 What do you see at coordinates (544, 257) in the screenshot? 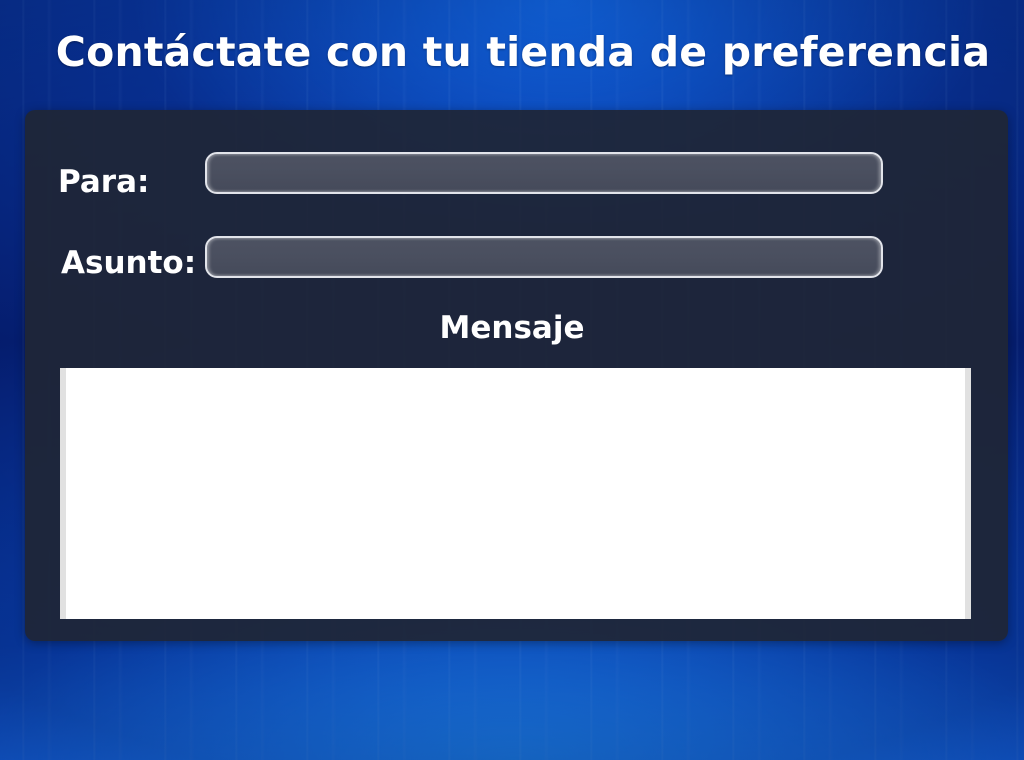
I see `subject-field` at bounding box center [544, 257].